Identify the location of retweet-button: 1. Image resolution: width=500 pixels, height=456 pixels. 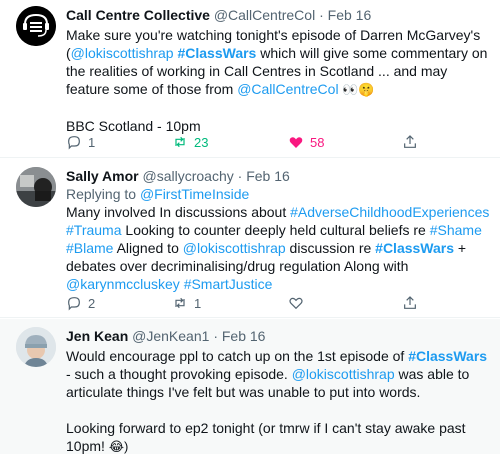
(186, 303).